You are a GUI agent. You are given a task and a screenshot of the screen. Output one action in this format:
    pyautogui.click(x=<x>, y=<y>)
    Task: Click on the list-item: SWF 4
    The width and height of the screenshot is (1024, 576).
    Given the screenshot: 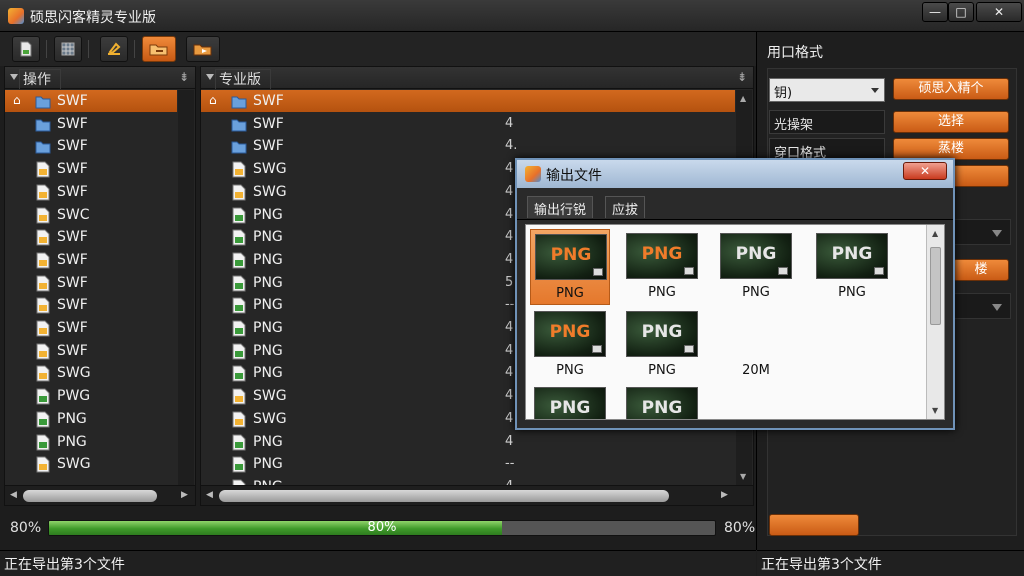 What is the action you would take?
    pyautogui.click(x=468, y=124)
    